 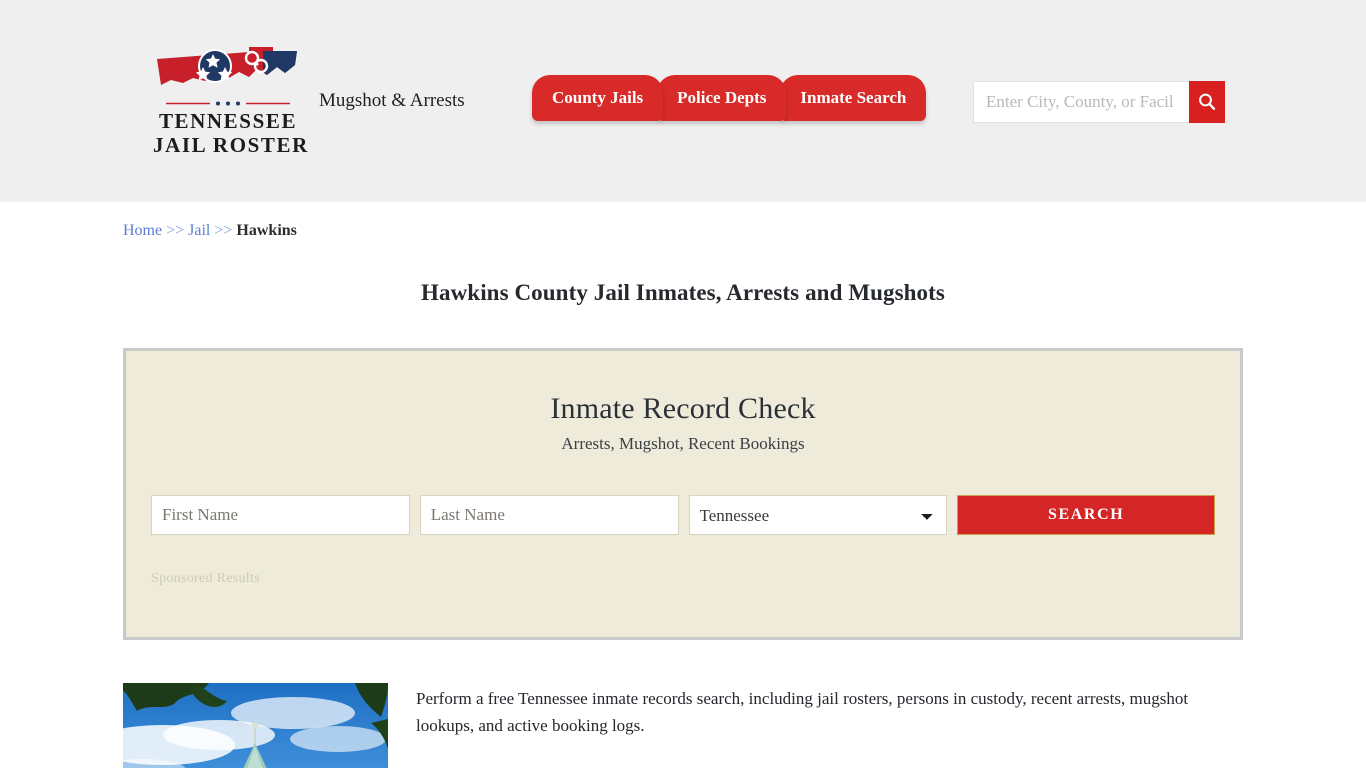 What do you see at coordinates (683, 408) in the screenshot?
I see `record-check-title: Inmate Record Check` at bounding box center [683, 408].